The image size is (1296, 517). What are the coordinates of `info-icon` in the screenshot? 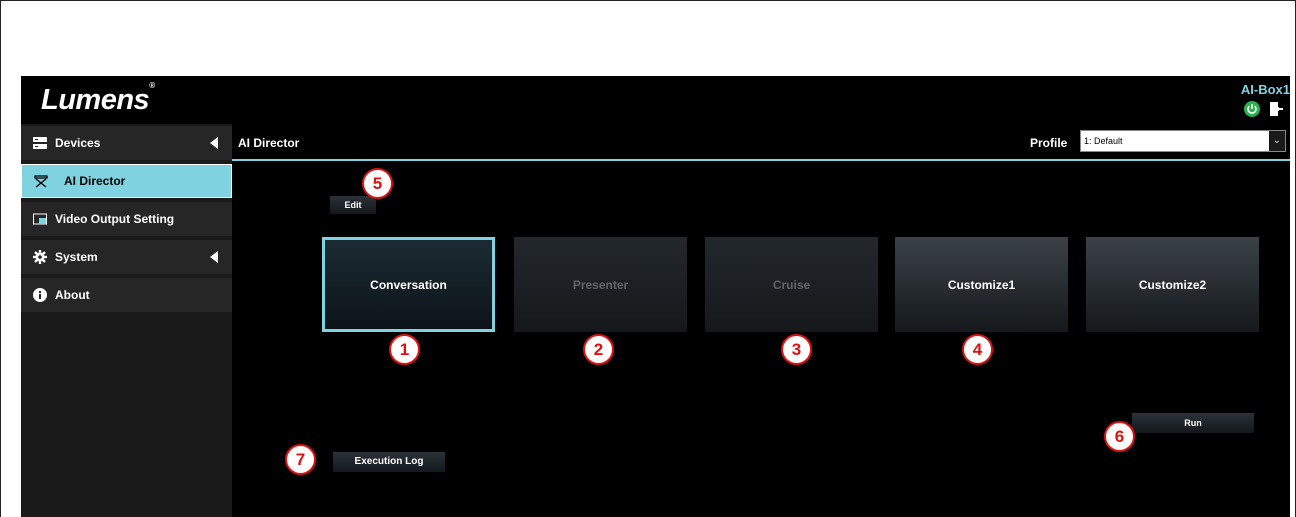 It's located at (40, 295).